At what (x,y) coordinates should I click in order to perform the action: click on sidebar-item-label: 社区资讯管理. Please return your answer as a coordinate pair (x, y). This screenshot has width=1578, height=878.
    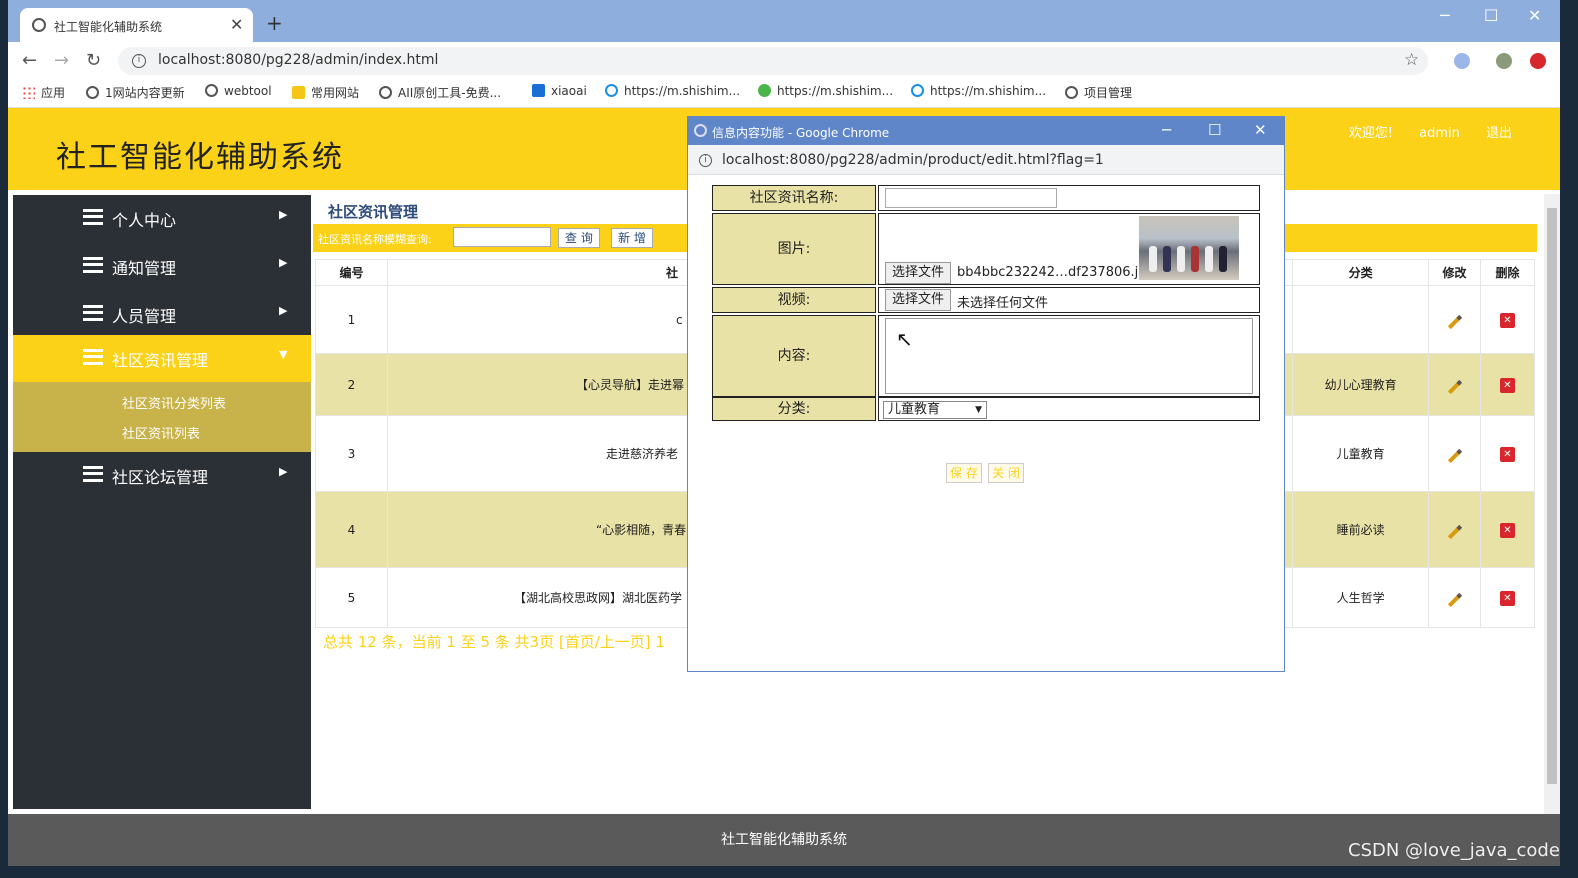
    Looking at the image, I should click on (160, 360).